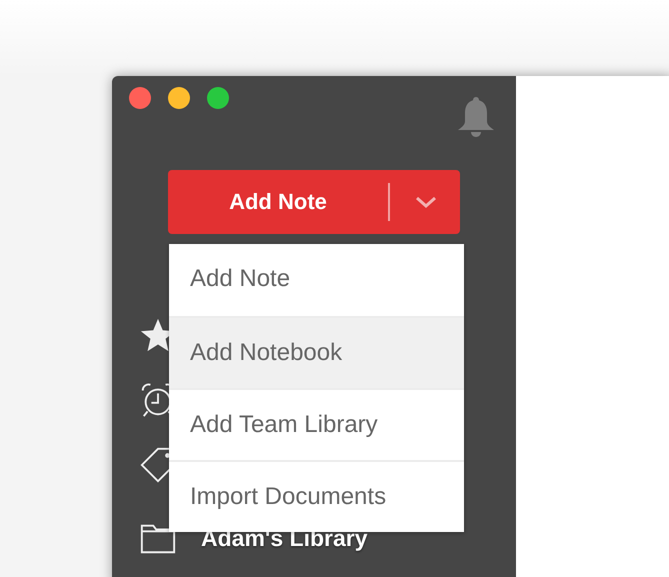  I want to click on chevron-icon, so click(426, 202).